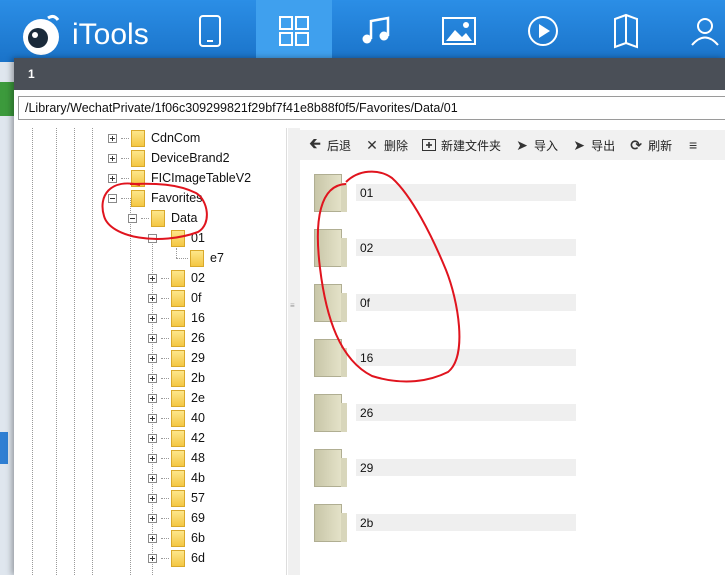  I want to click on tree-item-label: Favorites, so click(177, 198).